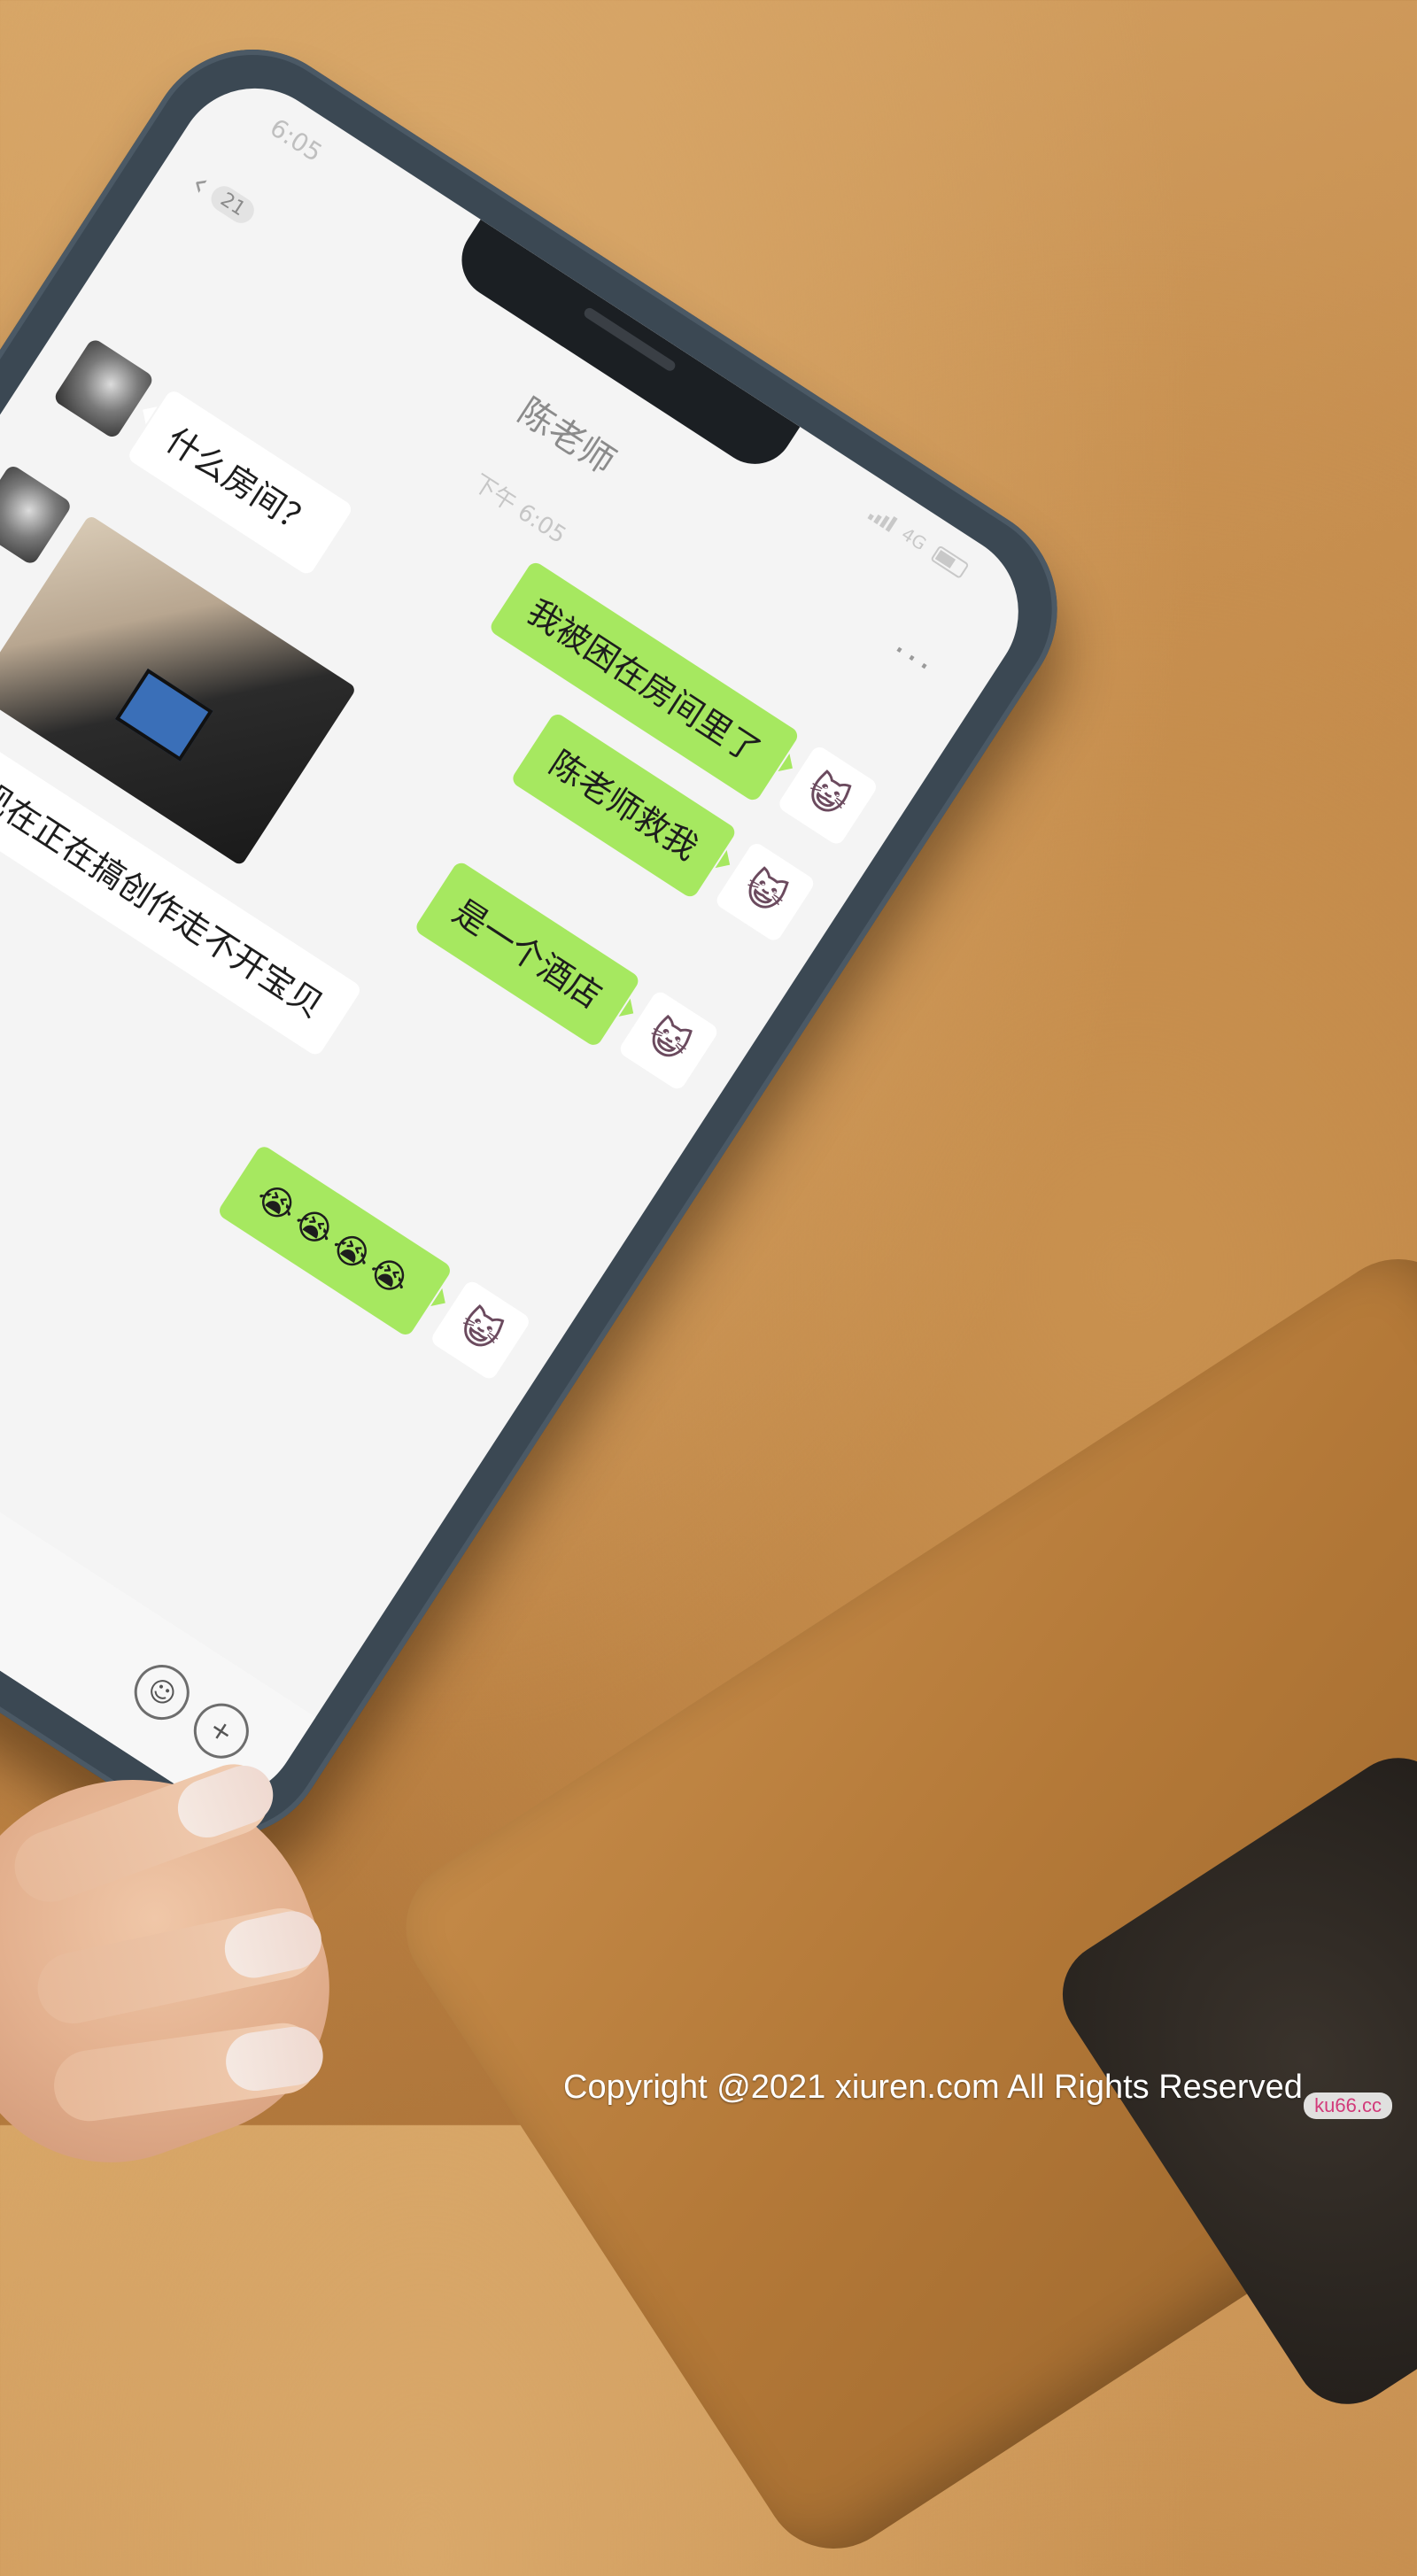 Image resolution: width=1417 pixels, height=2576 pixels. I want to click on earpiece-speaker, so click(630, 340).